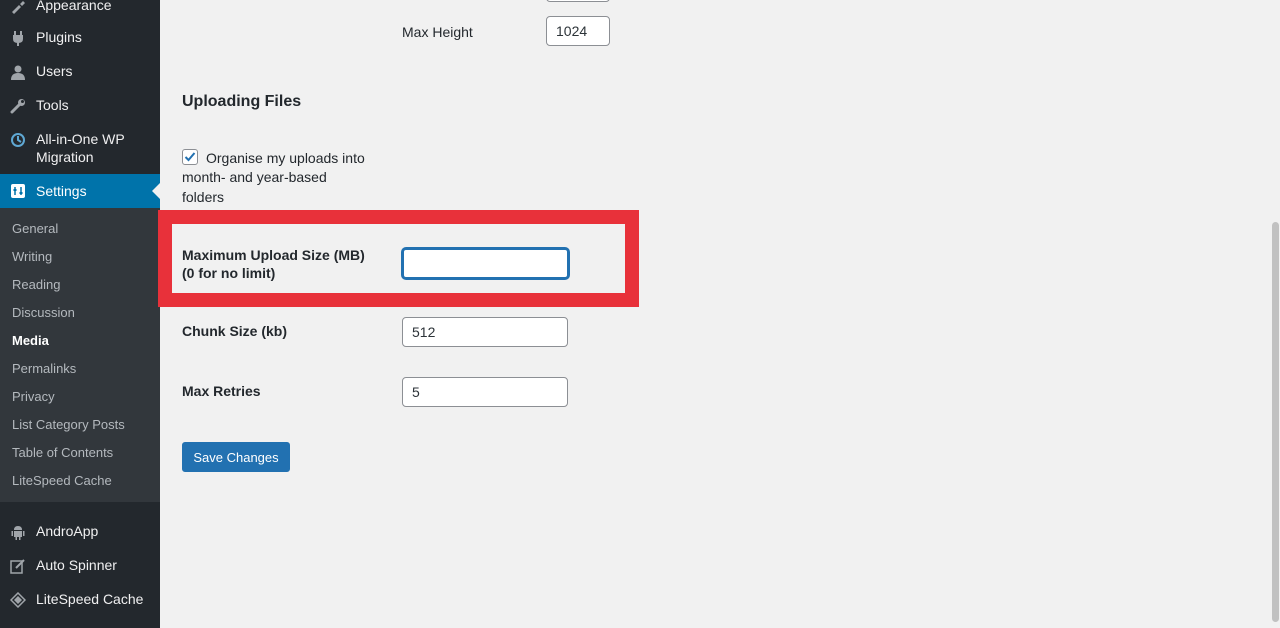 This screenshot has width=1280, height=628. What do you see at coordinates (229, 273) in the screenshot?
I see `max-upload-size-label-line-2: (0 for no limit)` at bounding box center [229, 273].